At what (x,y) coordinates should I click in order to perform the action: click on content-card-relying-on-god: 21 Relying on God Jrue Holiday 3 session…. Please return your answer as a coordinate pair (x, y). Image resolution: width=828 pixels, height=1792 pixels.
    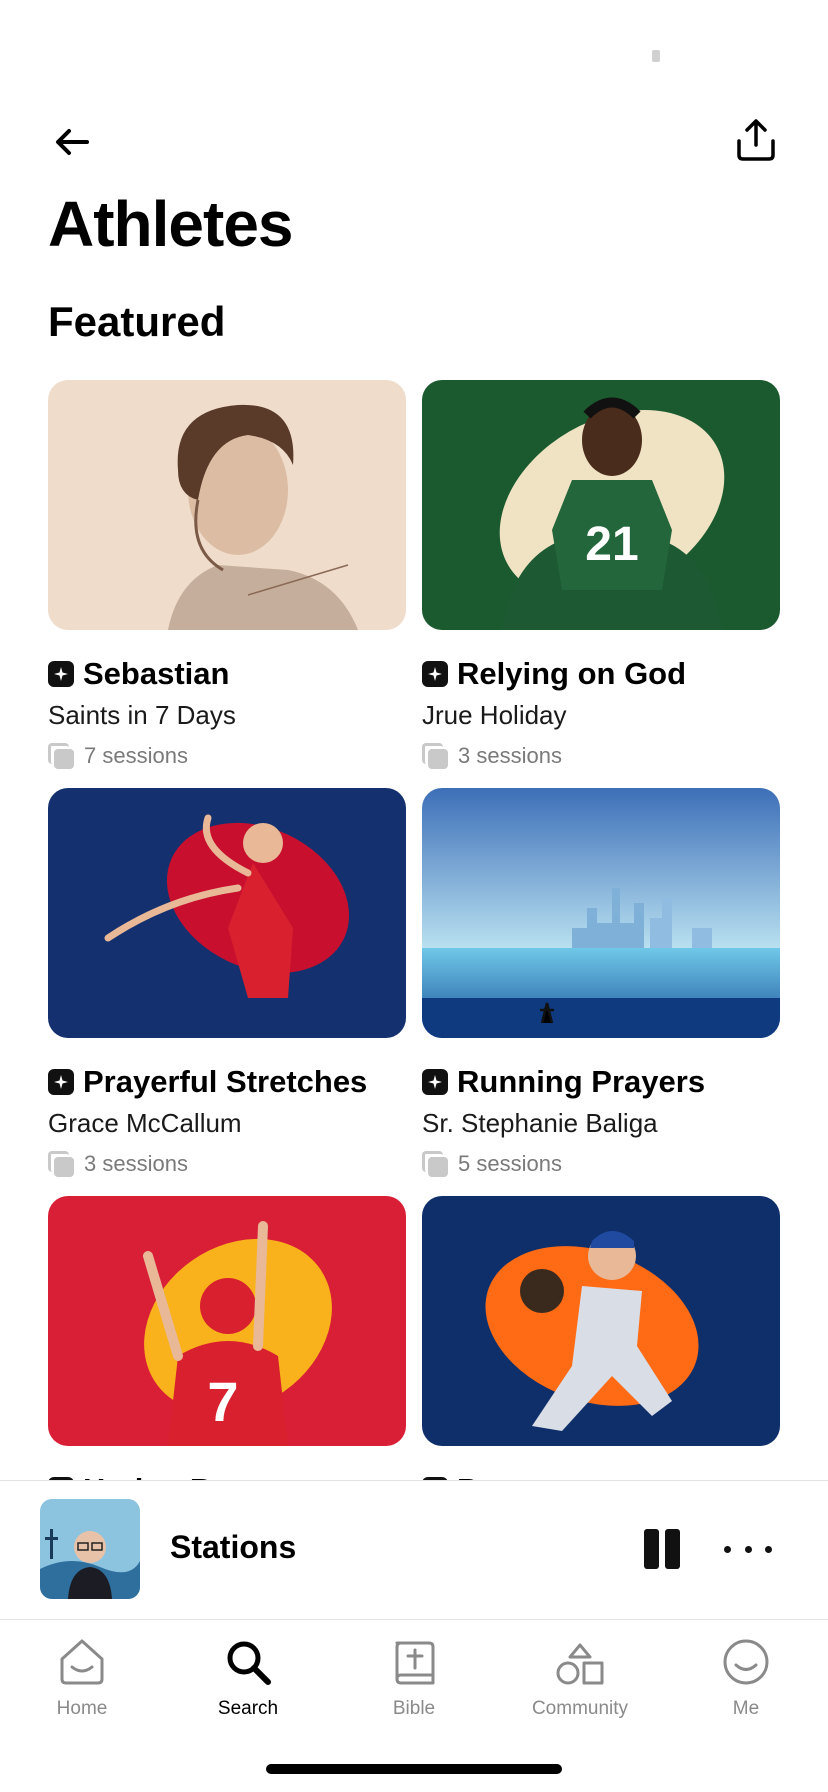
    Looking at the image, I should click on (601, 576).